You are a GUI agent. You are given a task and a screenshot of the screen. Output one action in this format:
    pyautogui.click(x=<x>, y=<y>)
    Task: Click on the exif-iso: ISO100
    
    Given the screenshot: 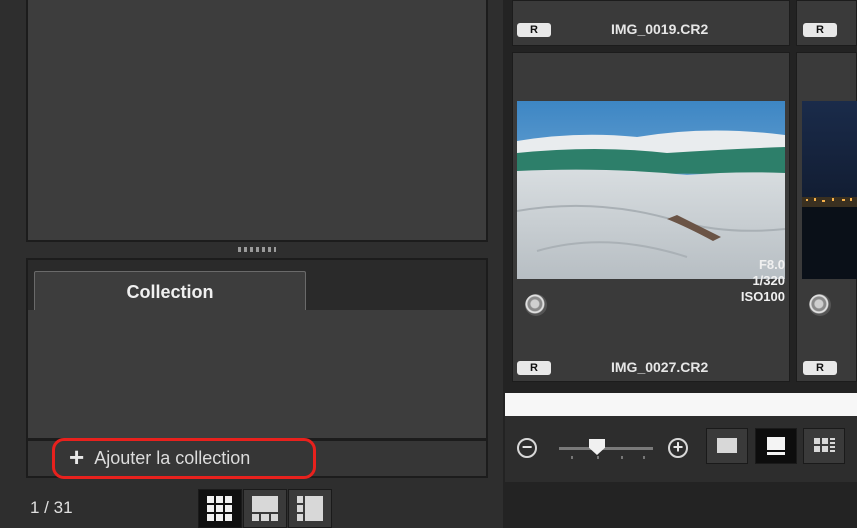 What is the action you would take?
    pyautogui.click(x=762, y=296)
    